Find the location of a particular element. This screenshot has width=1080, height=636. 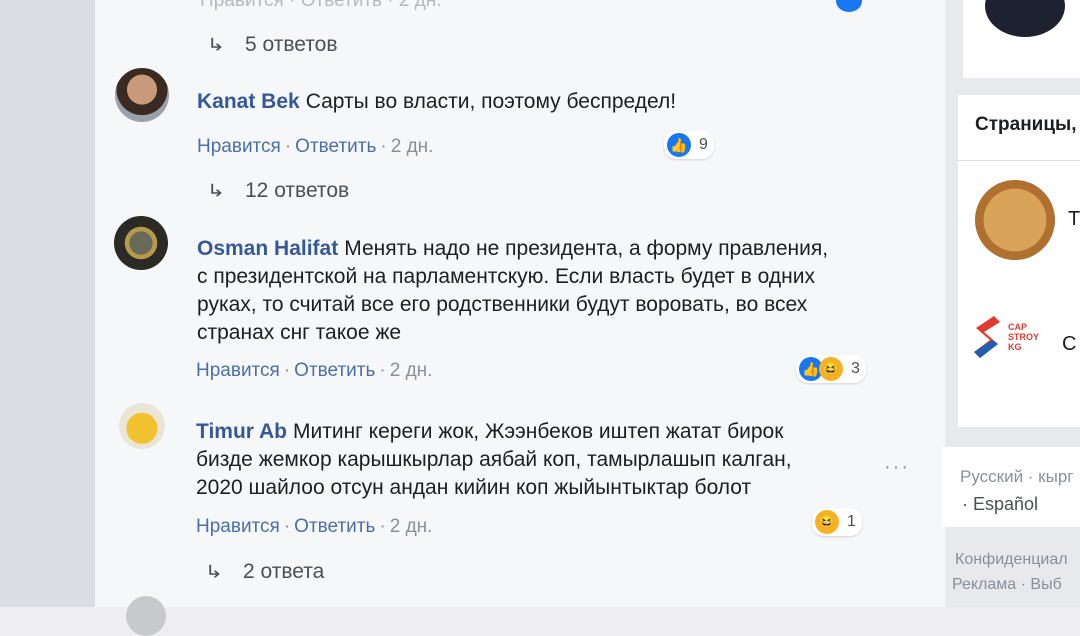

reactions-summary: 😆 1 is located at coordinates (837, 522).